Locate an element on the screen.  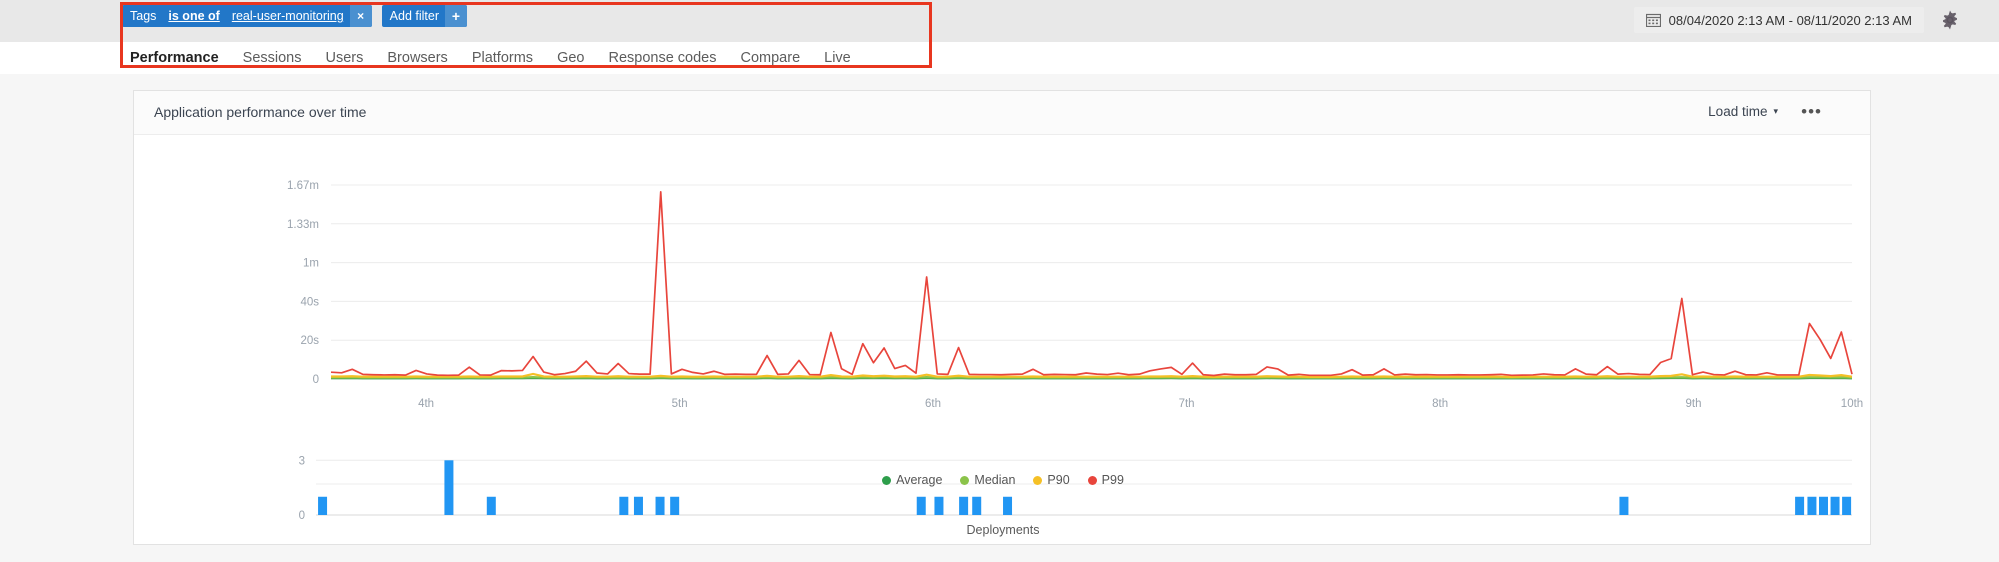
y-axis-tick-label: 20s is located at coordinates (309, 341).